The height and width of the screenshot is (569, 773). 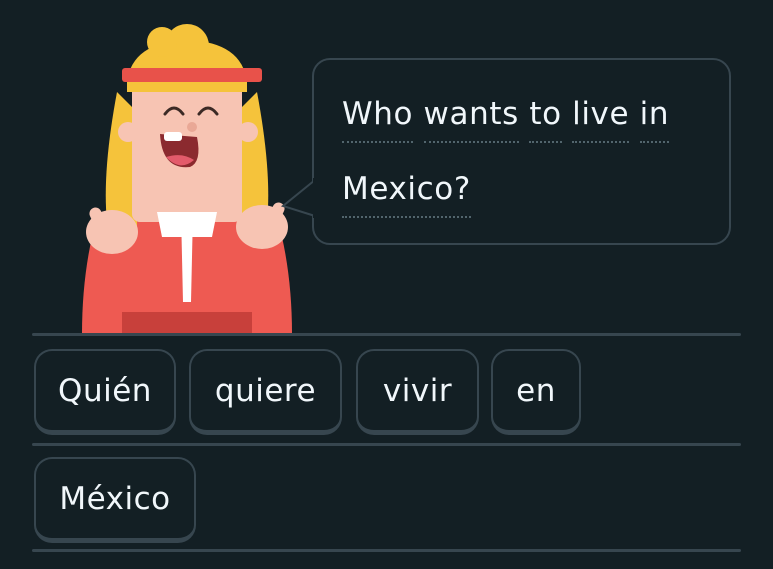 What do you see at coordinates (417, 392) in the screenshot?
I see `word-tile-vivir: vivir` at bounding box center [417, 392].